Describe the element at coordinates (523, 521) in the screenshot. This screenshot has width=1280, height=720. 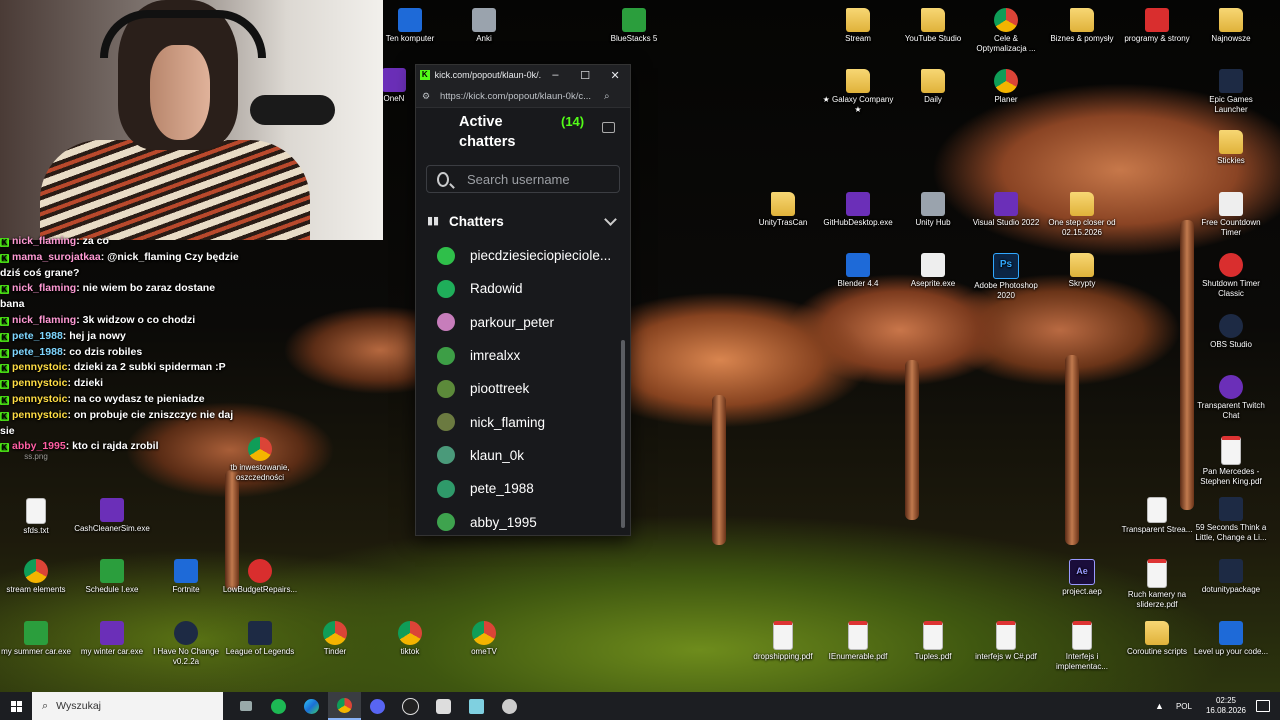
I see `chatter-row: abby_1995` at that location.